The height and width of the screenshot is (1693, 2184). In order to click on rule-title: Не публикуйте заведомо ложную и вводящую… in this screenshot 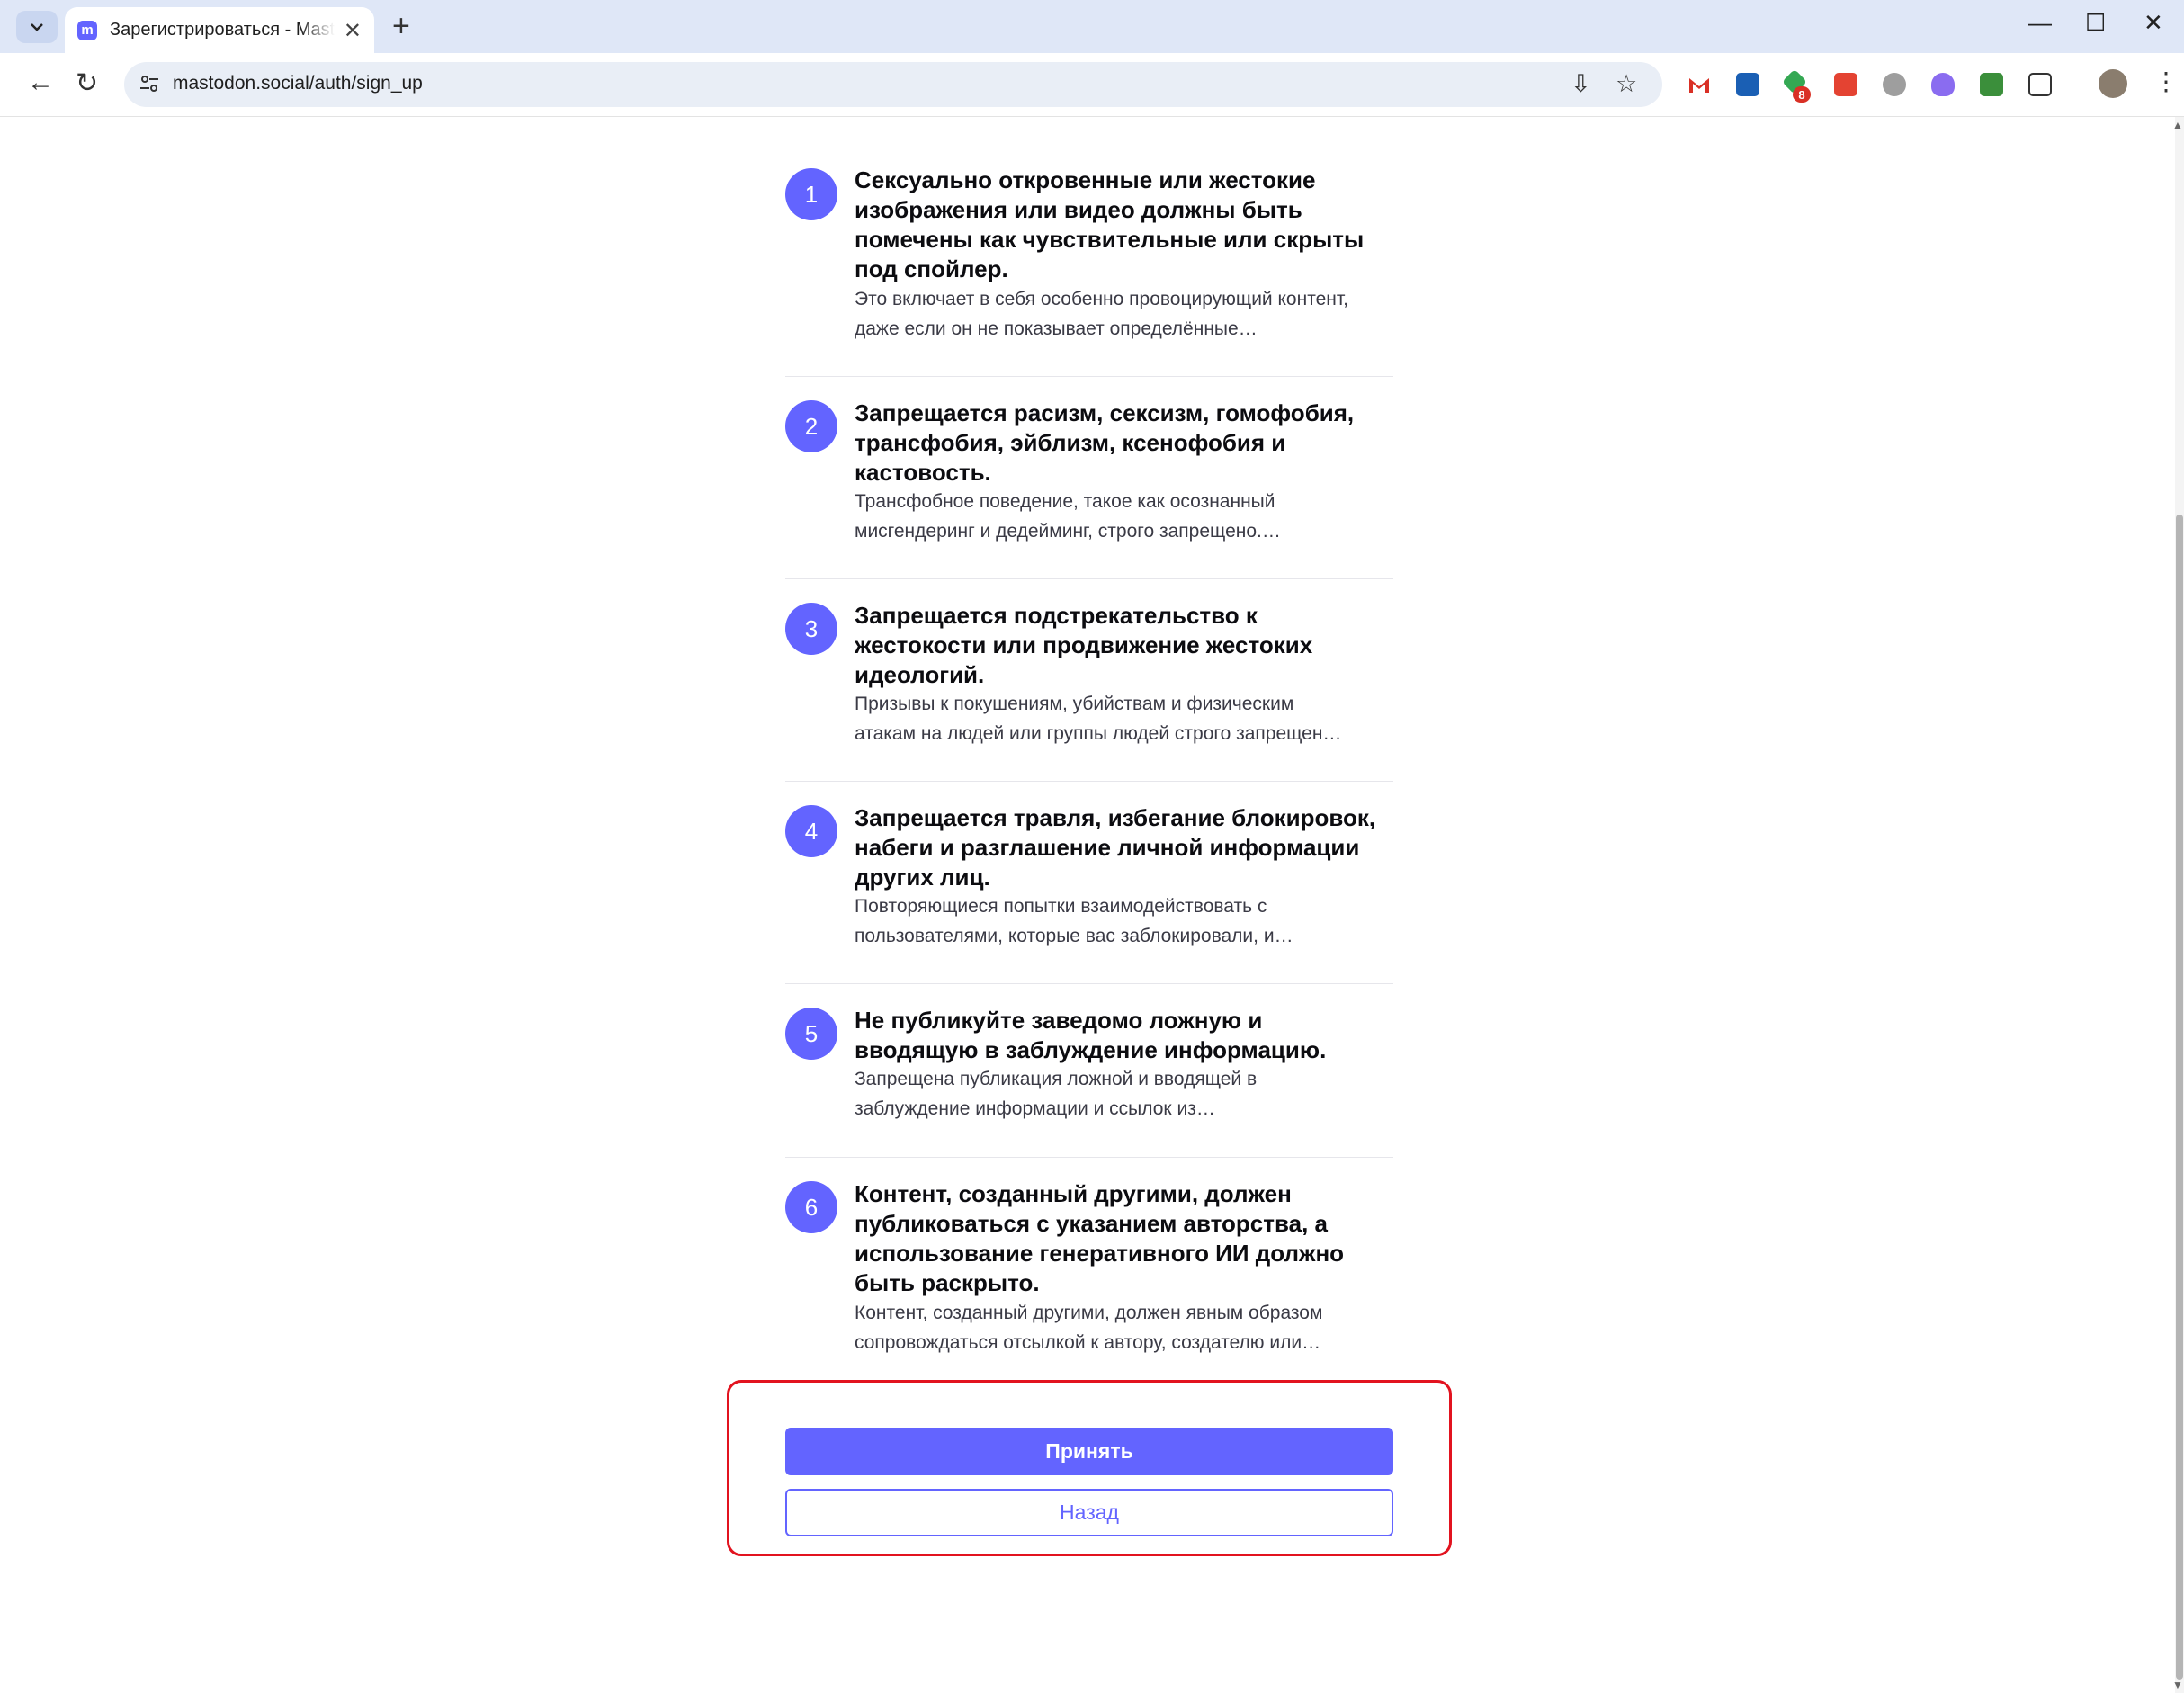, I will do `click(1091, 1035)`.